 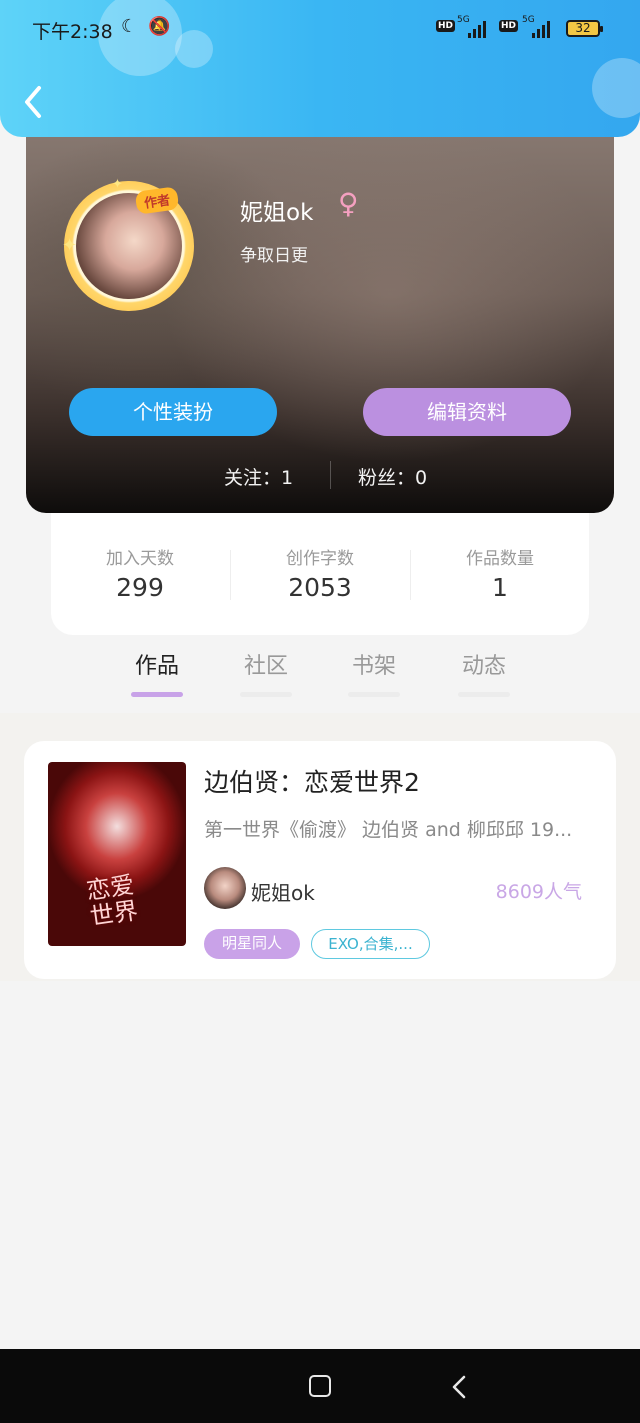 I want to click on username: 妮姐ok, so click(x=277, y=213).